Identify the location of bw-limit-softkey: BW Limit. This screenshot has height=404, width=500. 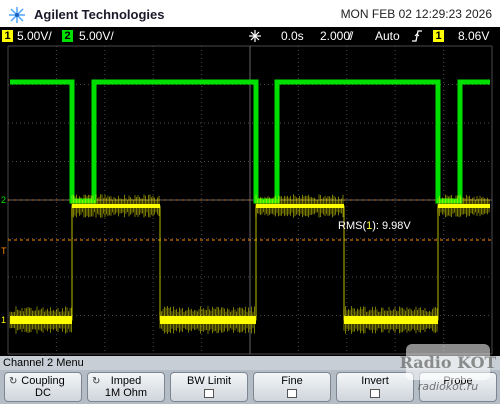
(209, 387).